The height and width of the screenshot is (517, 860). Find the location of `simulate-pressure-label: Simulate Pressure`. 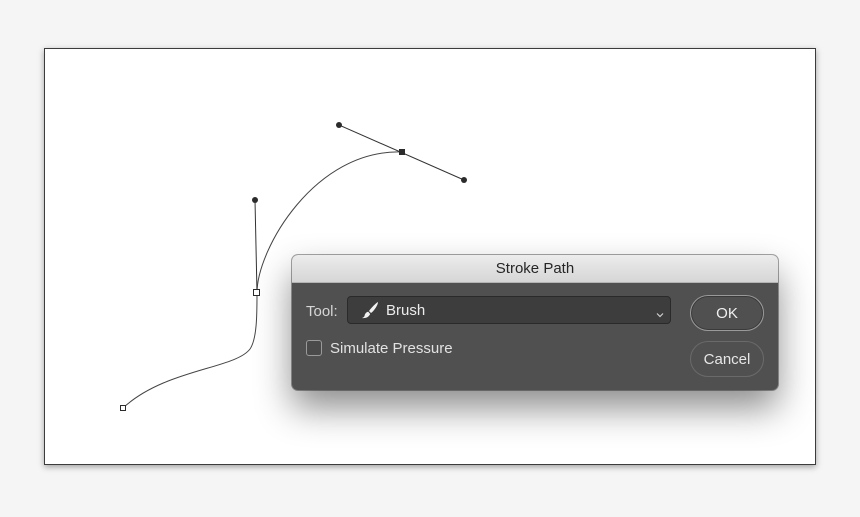

simulate-pressure-label: Simulate Pressure is located at coordinates (391, 348).